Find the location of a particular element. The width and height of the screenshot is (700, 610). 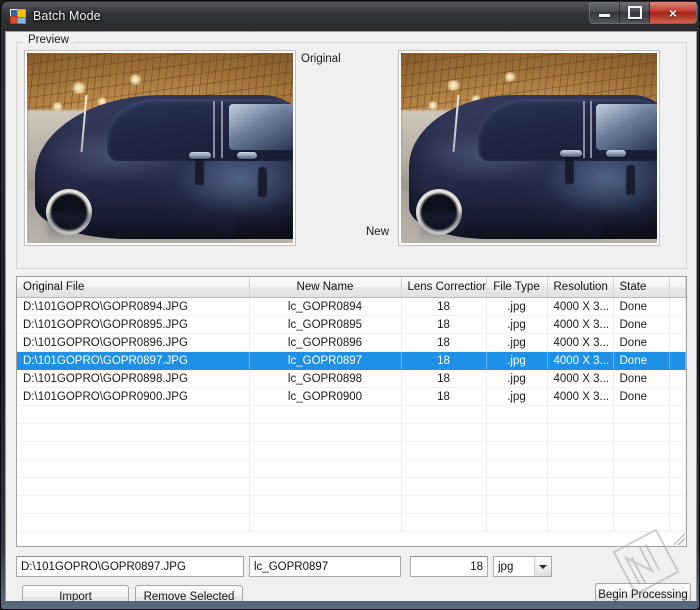

col-header-original-file: Original File is located at coordinates (133, 287).